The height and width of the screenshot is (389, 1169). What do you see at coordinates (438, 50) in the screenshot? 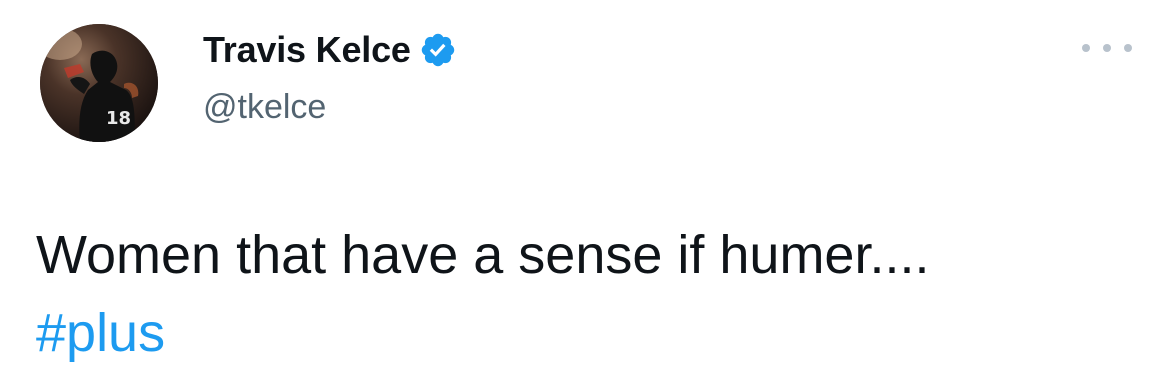
I see `verified-badge-icon` at bounding box center [438, 50].